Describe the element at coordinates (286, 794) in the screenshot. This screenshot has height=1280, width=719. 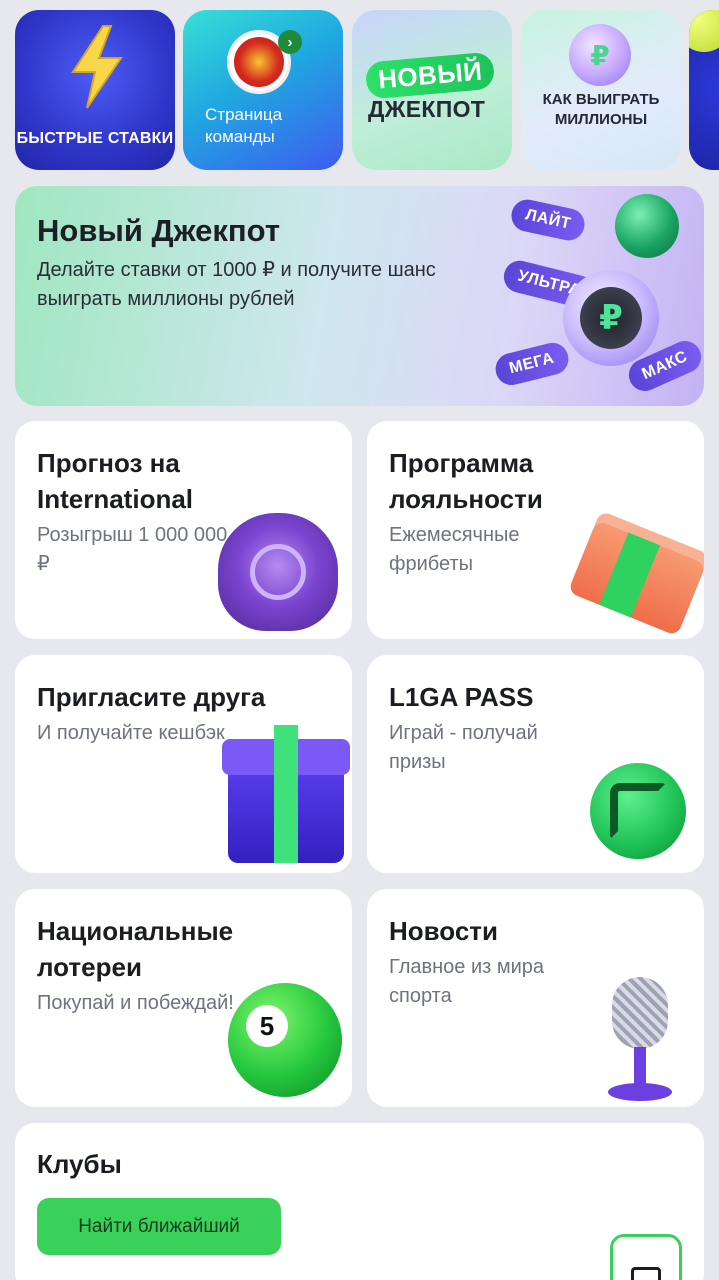
I see `gift-icon` at that location.